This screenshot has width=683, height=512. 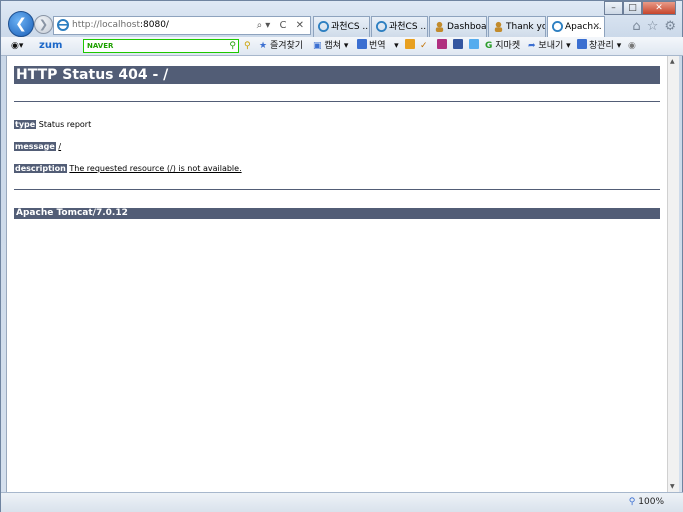 I want to click on translate-button: 번역 ▾, so click(x=378, y=46).